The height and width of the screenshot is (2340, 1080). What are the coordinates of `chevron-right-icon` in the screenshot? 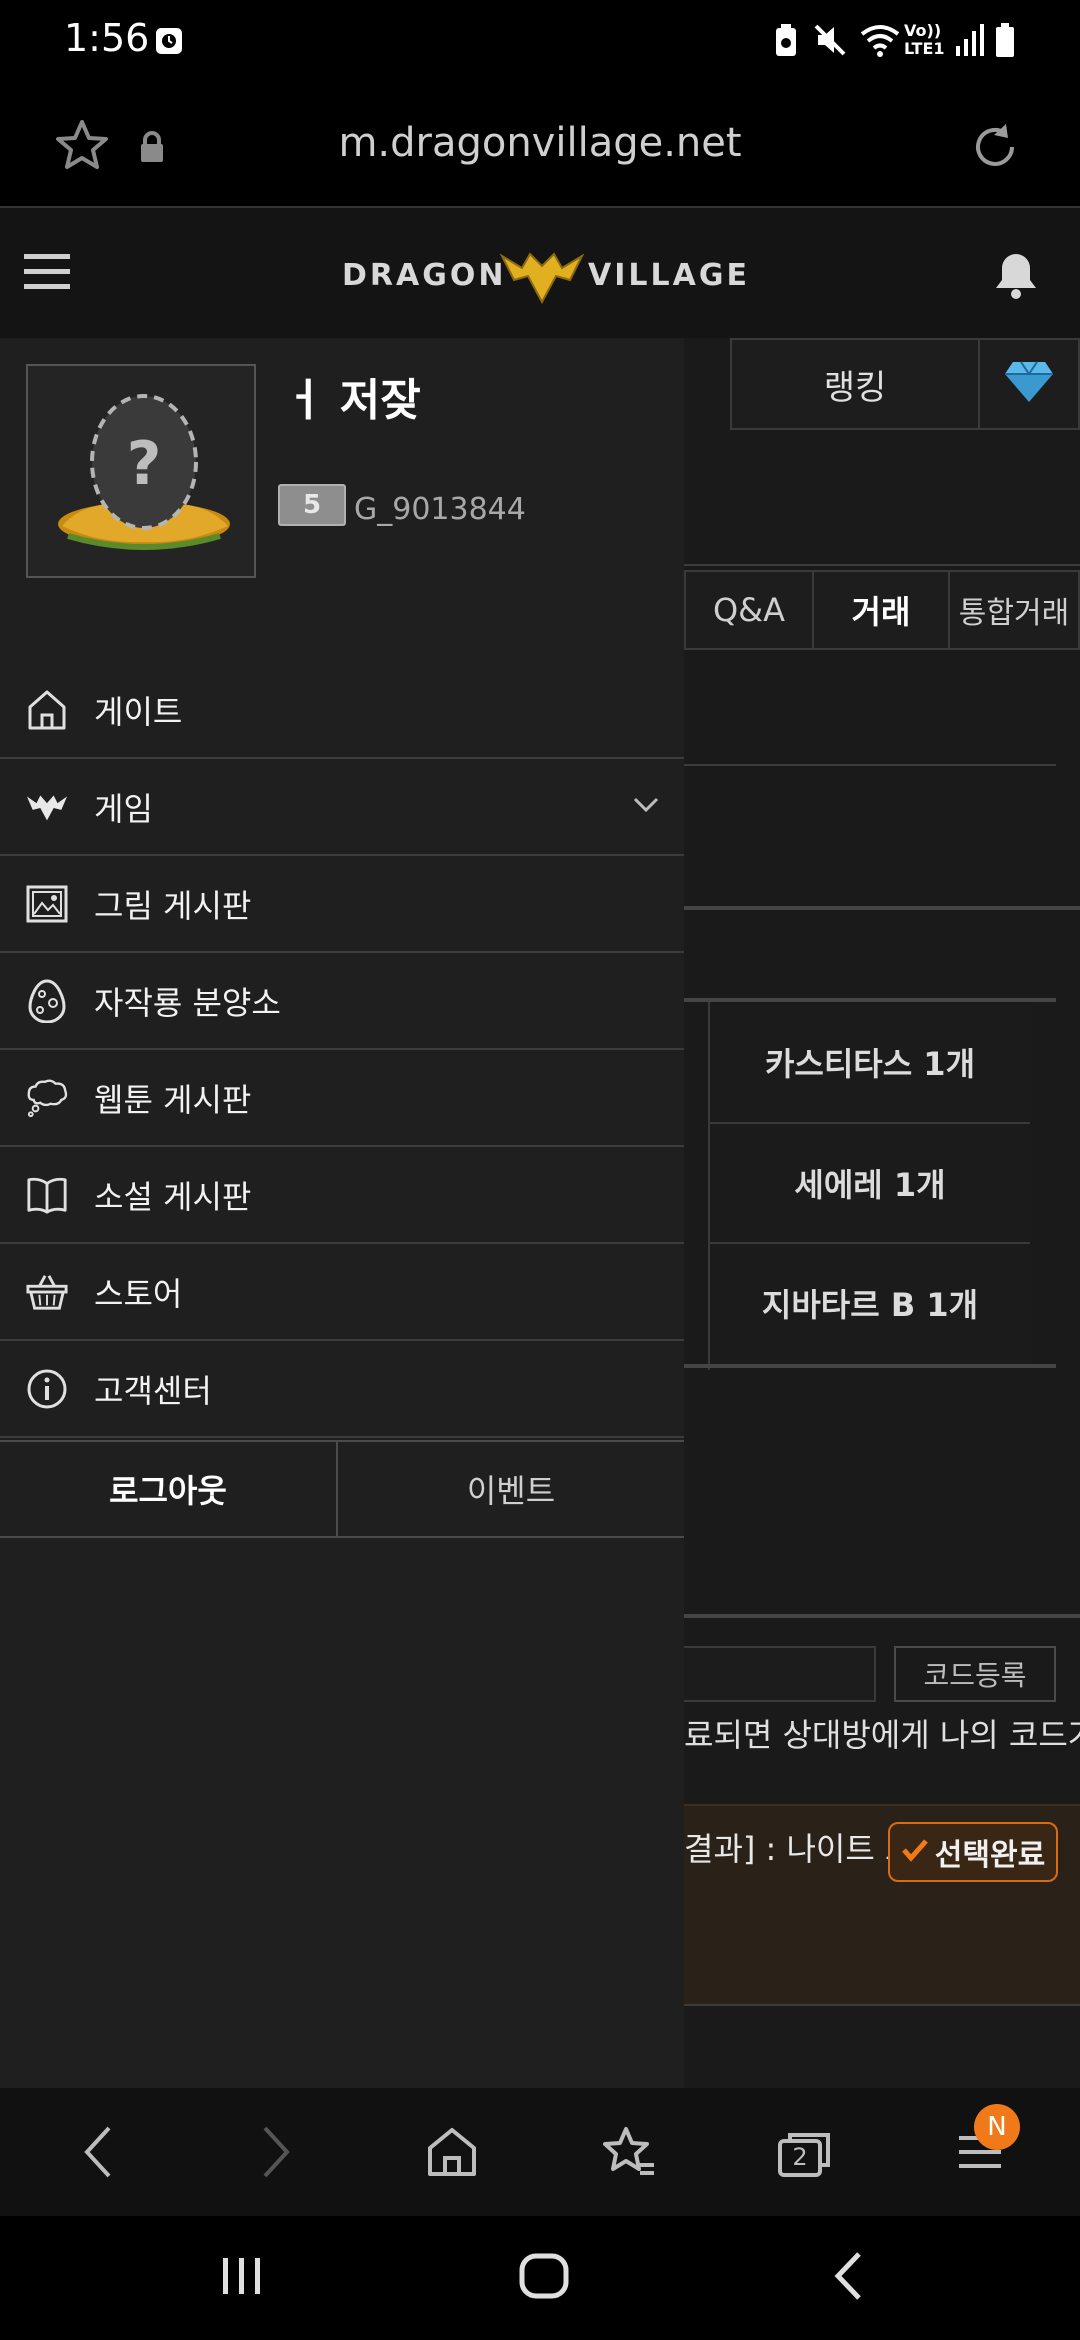 It's located at (276, 2154).